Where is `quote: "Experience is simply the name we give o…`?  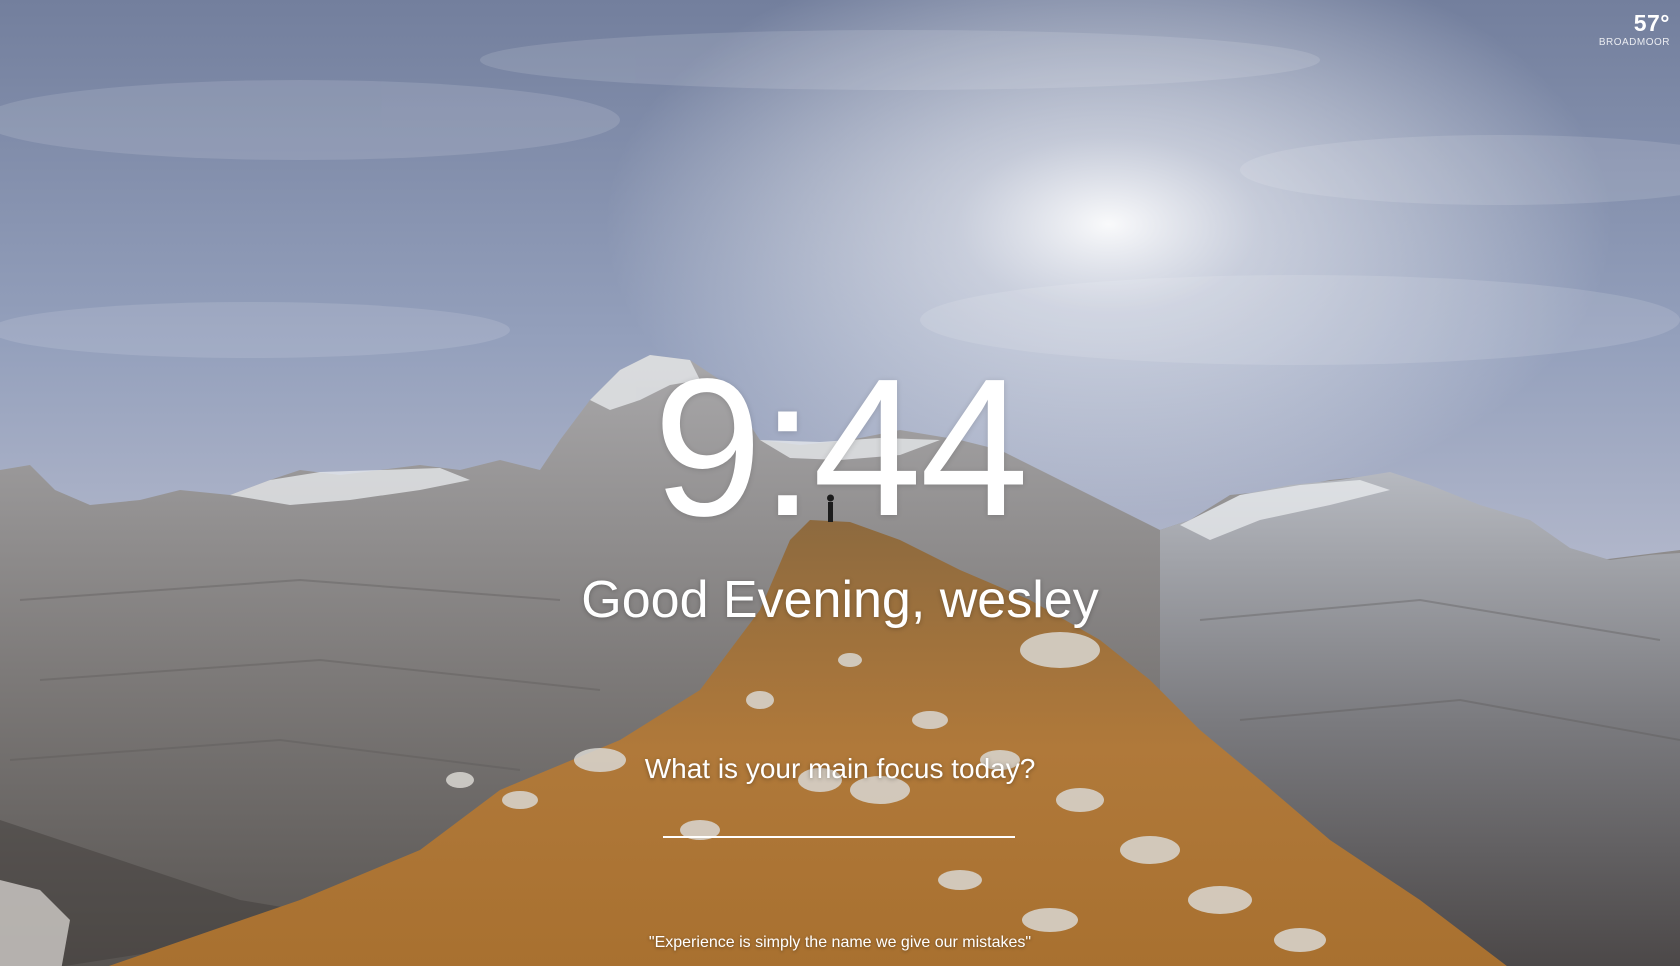
quote: "Experience is simply the name we give o… is located at coordinates (840, 943).